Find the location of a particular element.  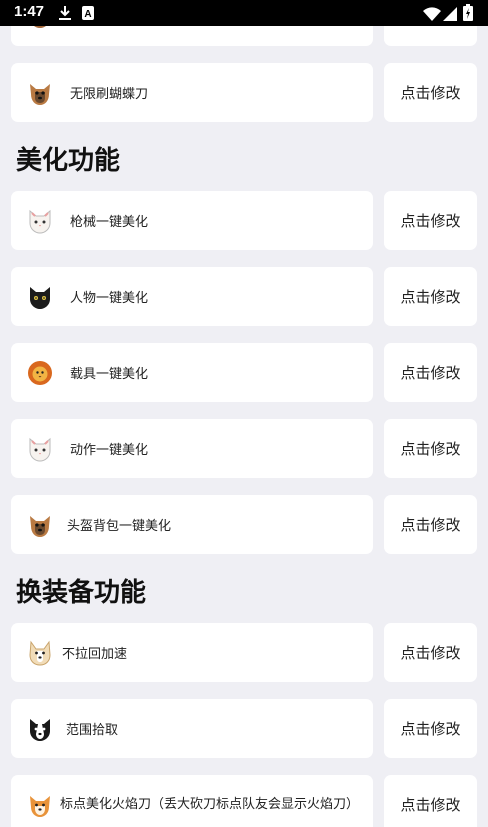

item-label: 枪械一键美化 is located at coordinates (109, 222).